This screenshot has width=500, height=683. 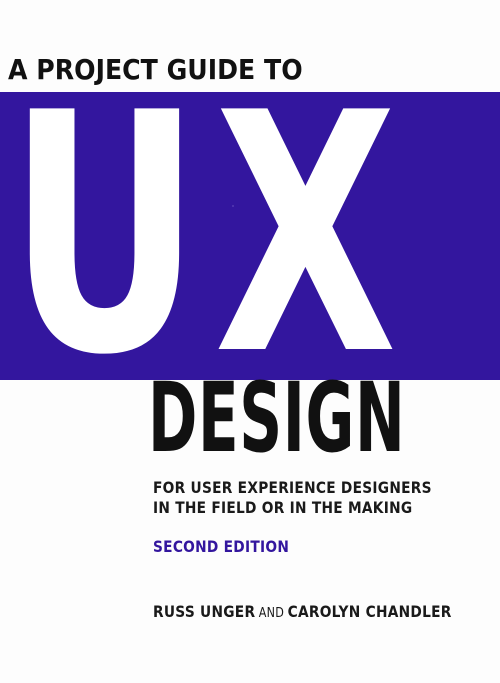 What do you see at coordinates (283, 507) in the screenshot?
I see `subtitle-line-2: IN THE FIELD OR IN THE MAKING` at bounding box center [283, 507].